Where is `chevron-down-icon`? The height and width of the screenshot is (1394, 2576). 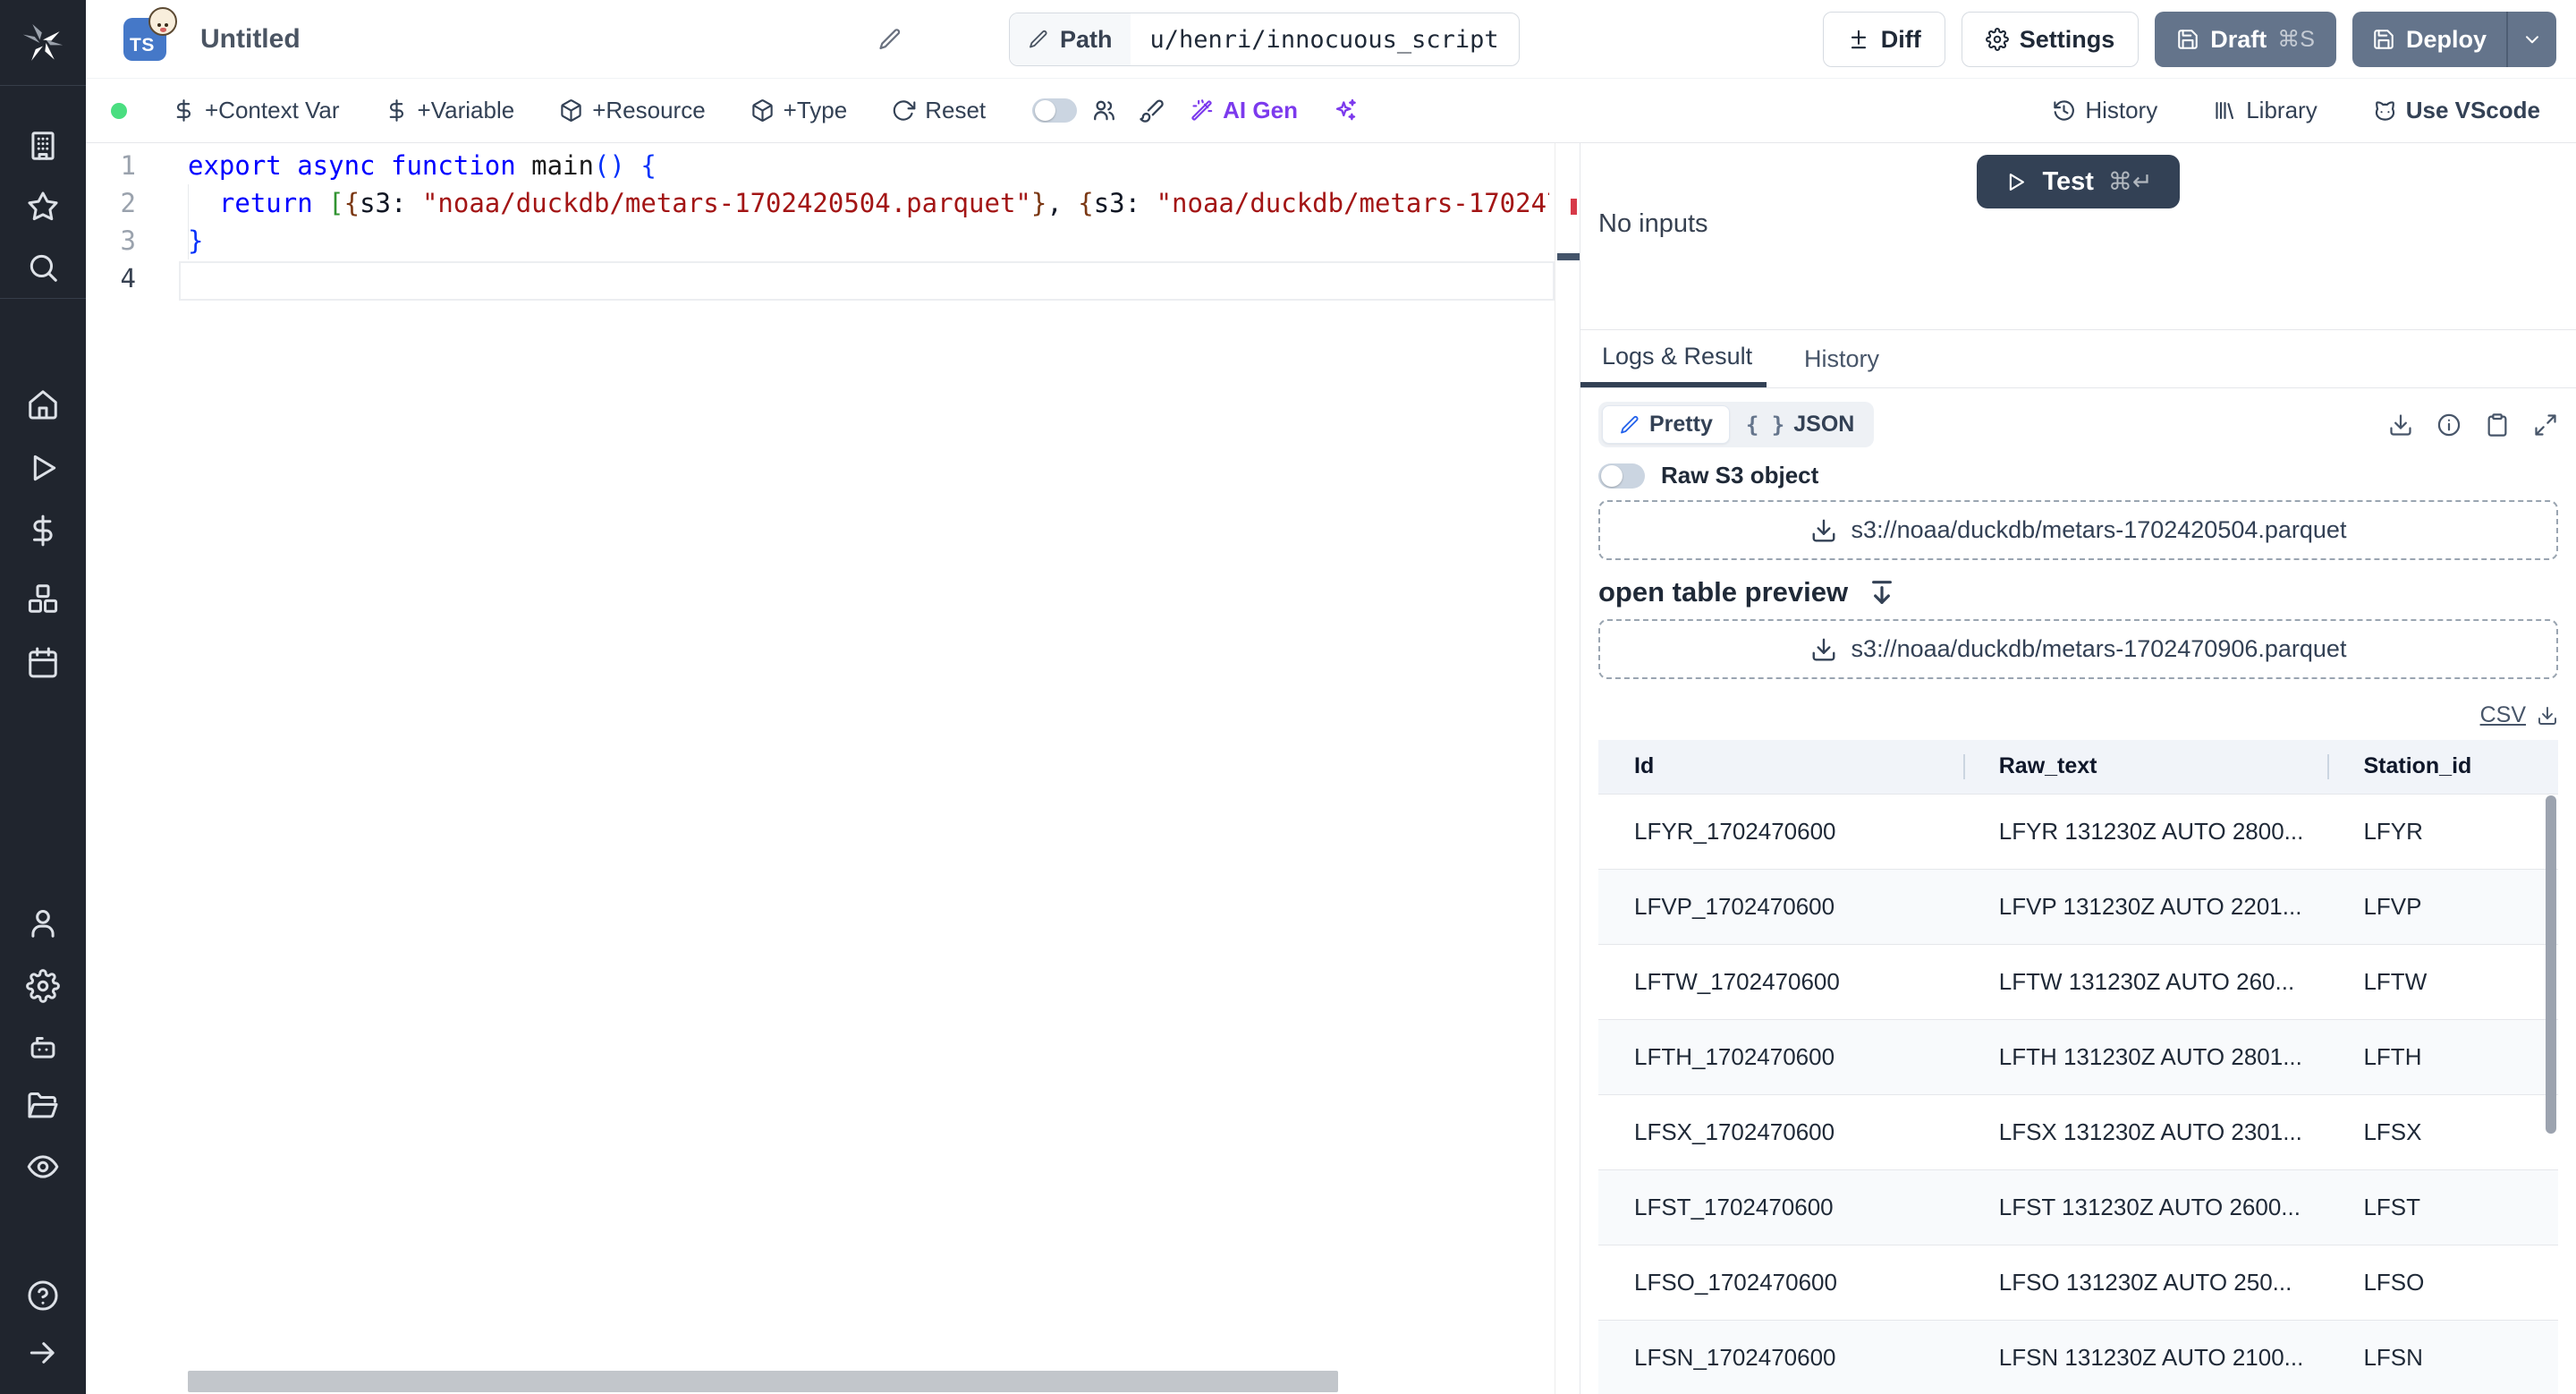 chevron-down-icon is located at coordinates (2532, 40).